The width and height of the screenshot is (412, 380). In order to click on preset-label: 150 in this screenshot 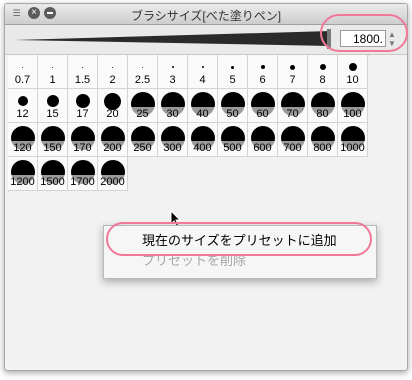, I will do `click(52, 148)`.